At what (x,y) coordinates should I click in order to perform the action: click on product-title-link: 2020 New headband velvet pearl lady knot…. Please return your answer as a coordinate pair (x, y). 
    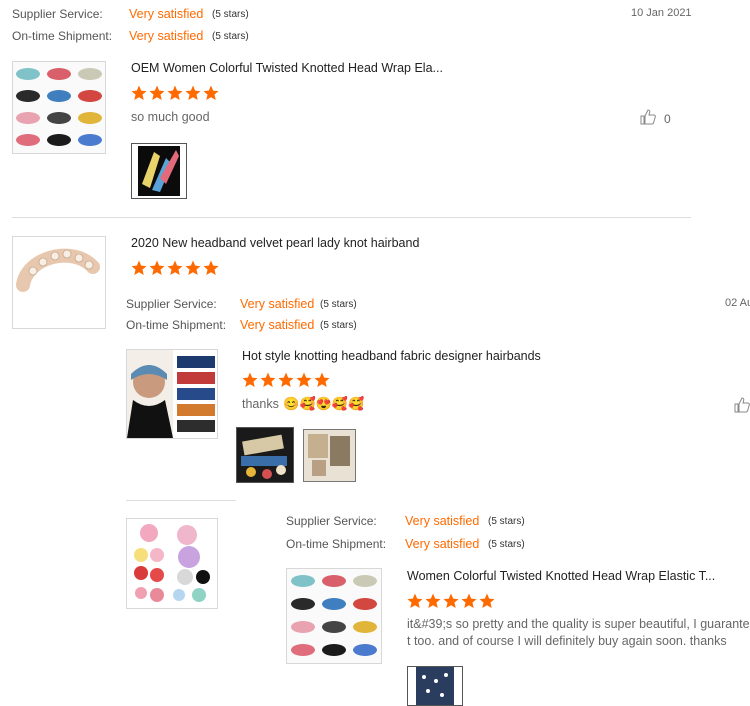
    Looking at the image, I should click on (275, 243).